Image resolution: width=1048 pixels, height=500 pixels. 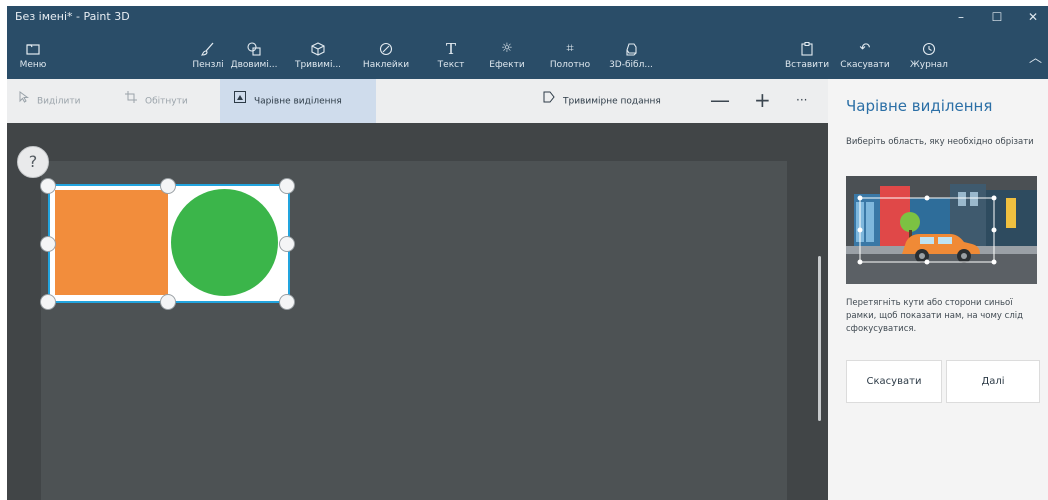 What do you see at coordinates (819, 338) in the screenshot?
I see `vertical-scrollbar` at bounding box center [819, 338].